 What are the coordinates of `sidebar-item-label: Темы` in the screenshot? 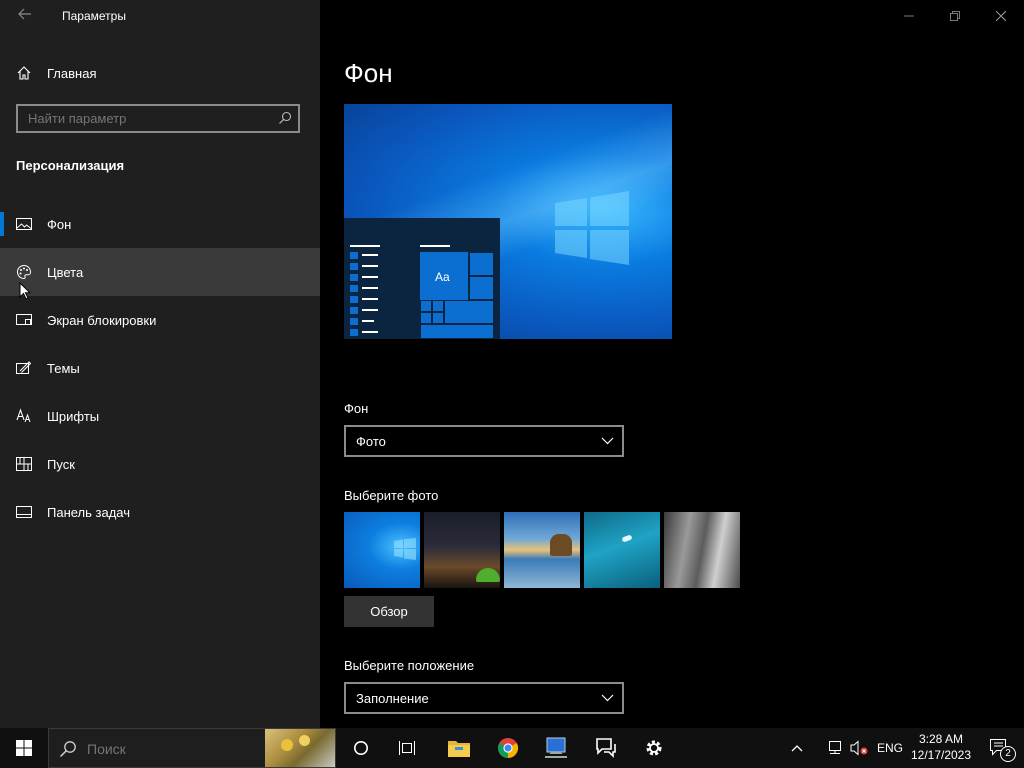 It's located at (63, 368).